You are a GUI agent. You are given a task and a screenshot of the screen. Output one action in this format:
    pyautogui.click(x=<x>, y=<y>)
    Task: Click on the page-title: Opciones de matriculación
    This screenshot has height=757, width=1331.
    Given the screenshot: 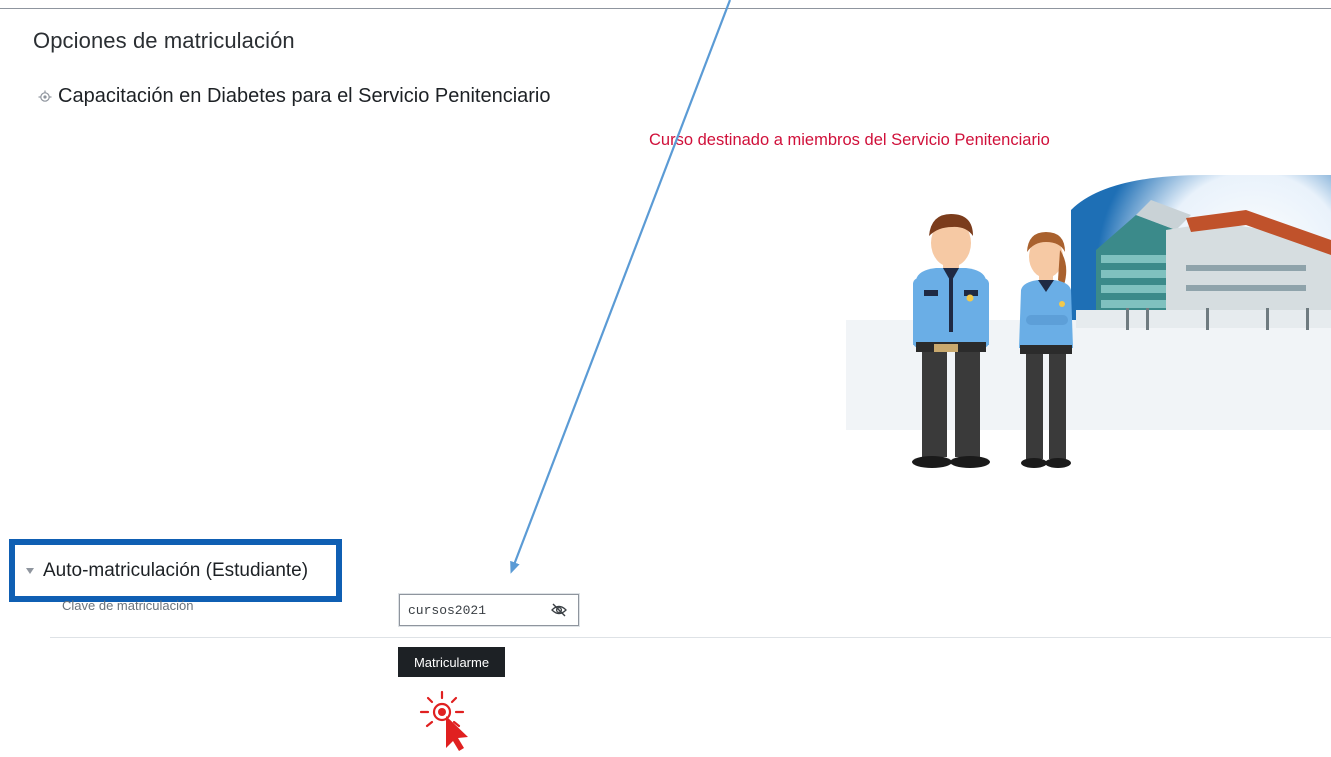 What is the action you would take?
    pyautogui.click(x=164, y=40)
    